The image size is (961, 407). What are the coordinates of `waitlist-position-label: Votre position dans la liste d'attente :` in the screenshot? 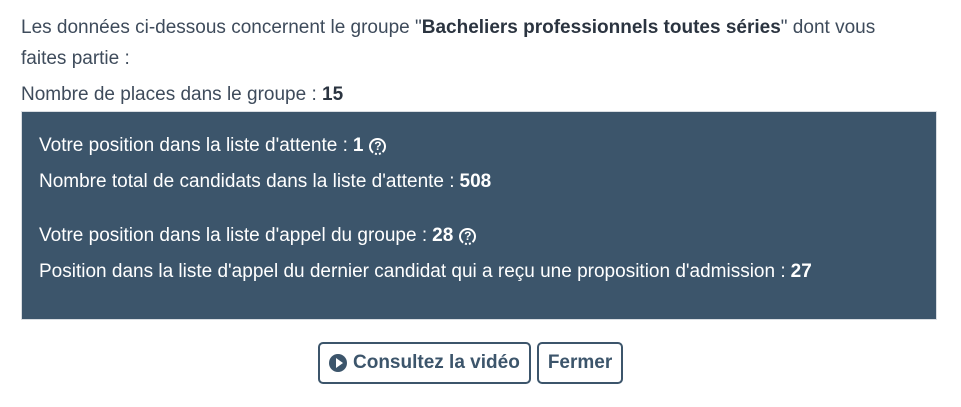 It's located at (193, 145).